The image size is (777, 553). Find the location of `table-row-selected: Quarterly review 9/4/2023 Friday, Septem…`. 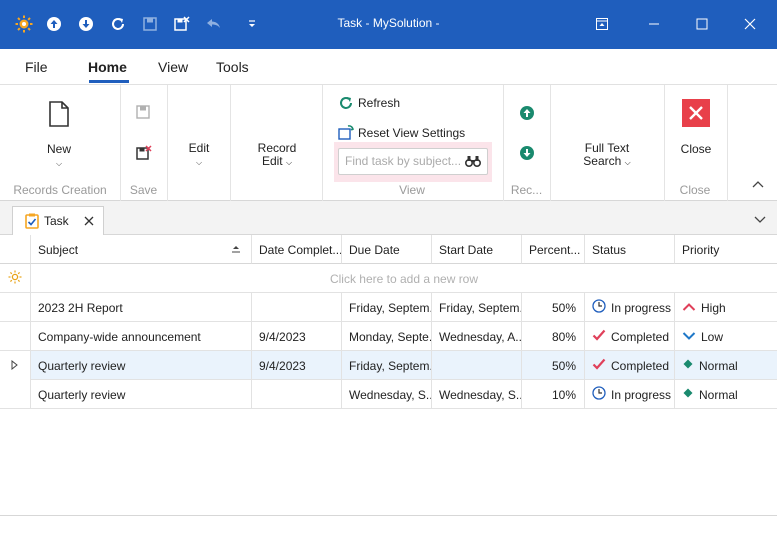

table-row-selected: Quarterly review 9/4/2023 Friday, Septem… is located at coordinates (388, 365).